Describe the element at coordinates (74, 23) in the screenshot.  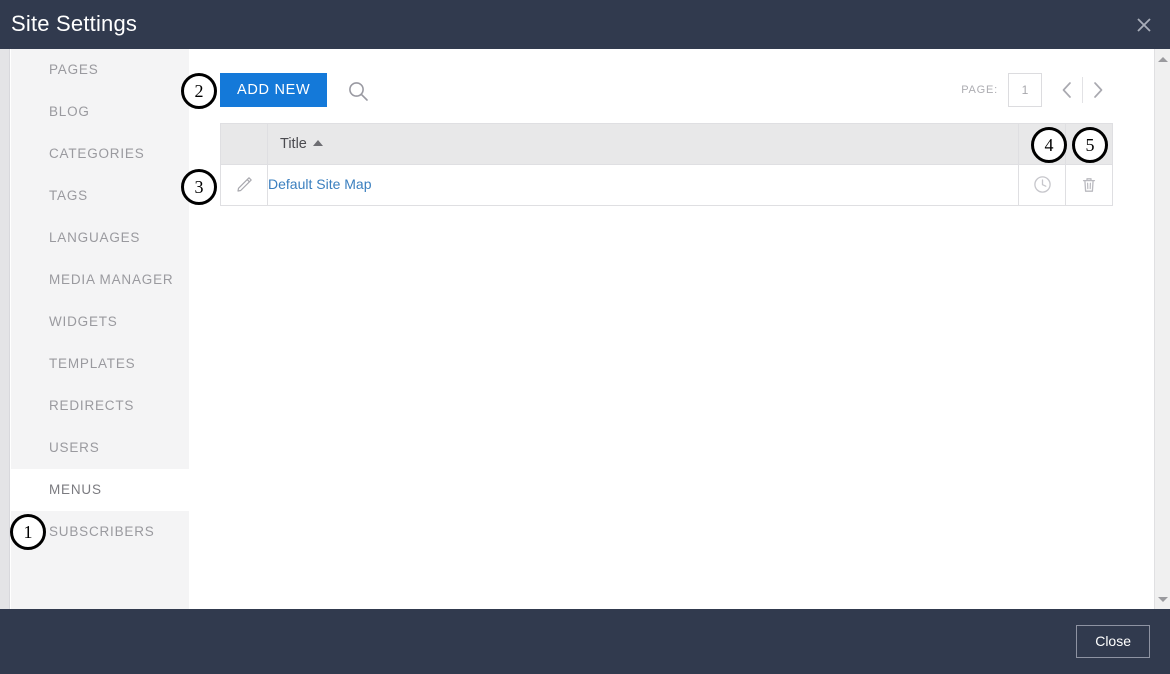
I see `dialog-title: Site Settings` at that location.